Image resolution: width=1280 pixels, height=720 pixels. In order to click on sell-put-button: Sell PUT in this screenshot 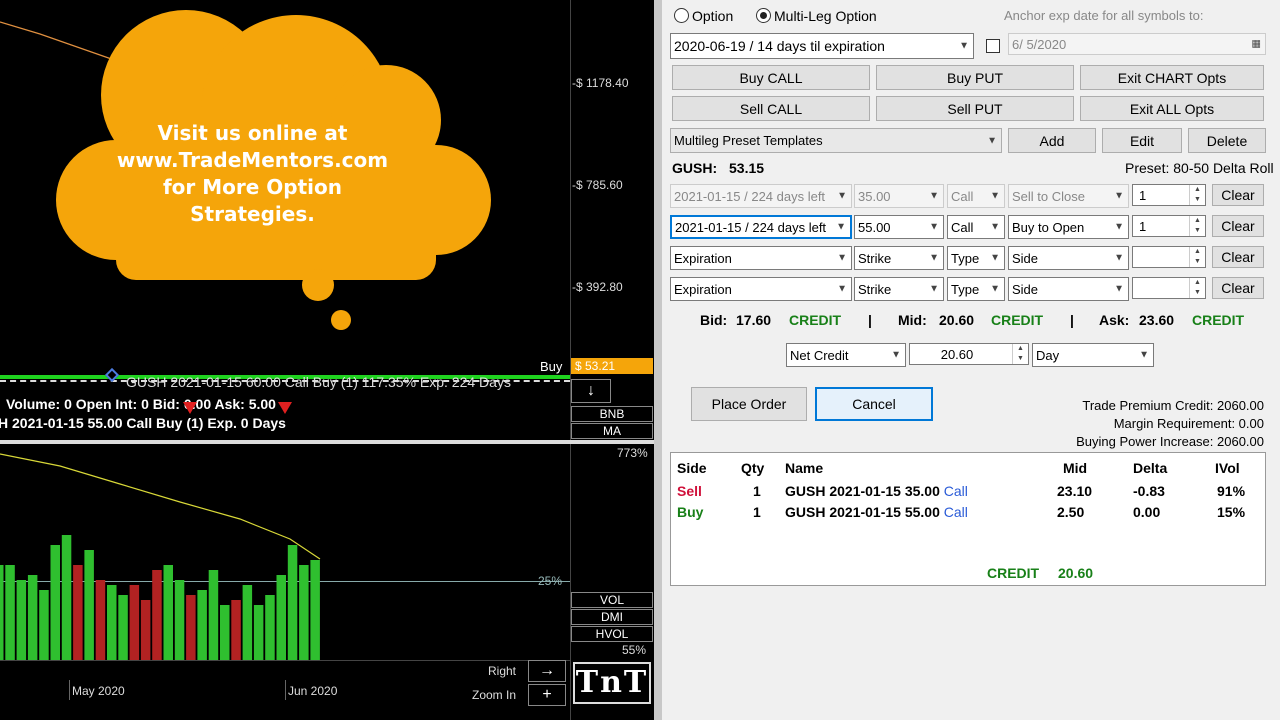, I will do `click(975, 108)`.